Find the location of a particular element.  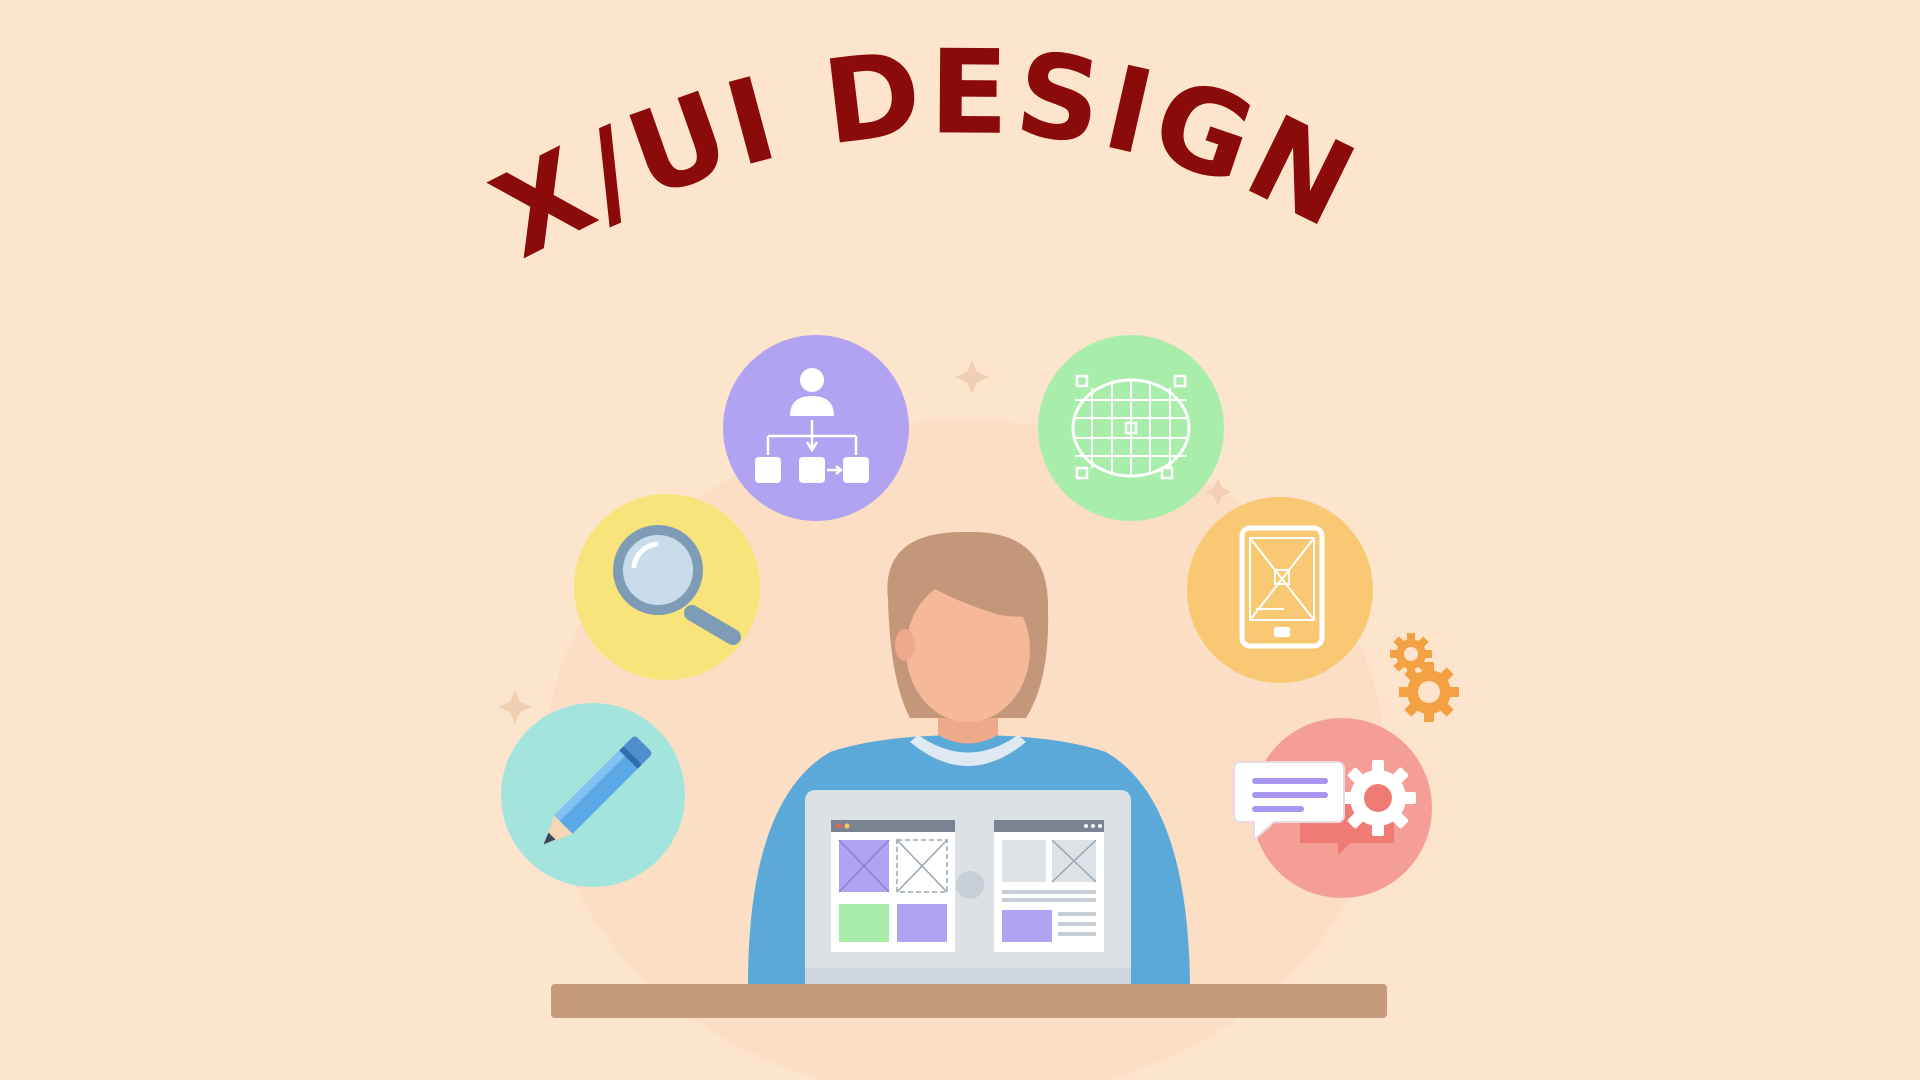

laptop-base is located at coordinates (968, 976).